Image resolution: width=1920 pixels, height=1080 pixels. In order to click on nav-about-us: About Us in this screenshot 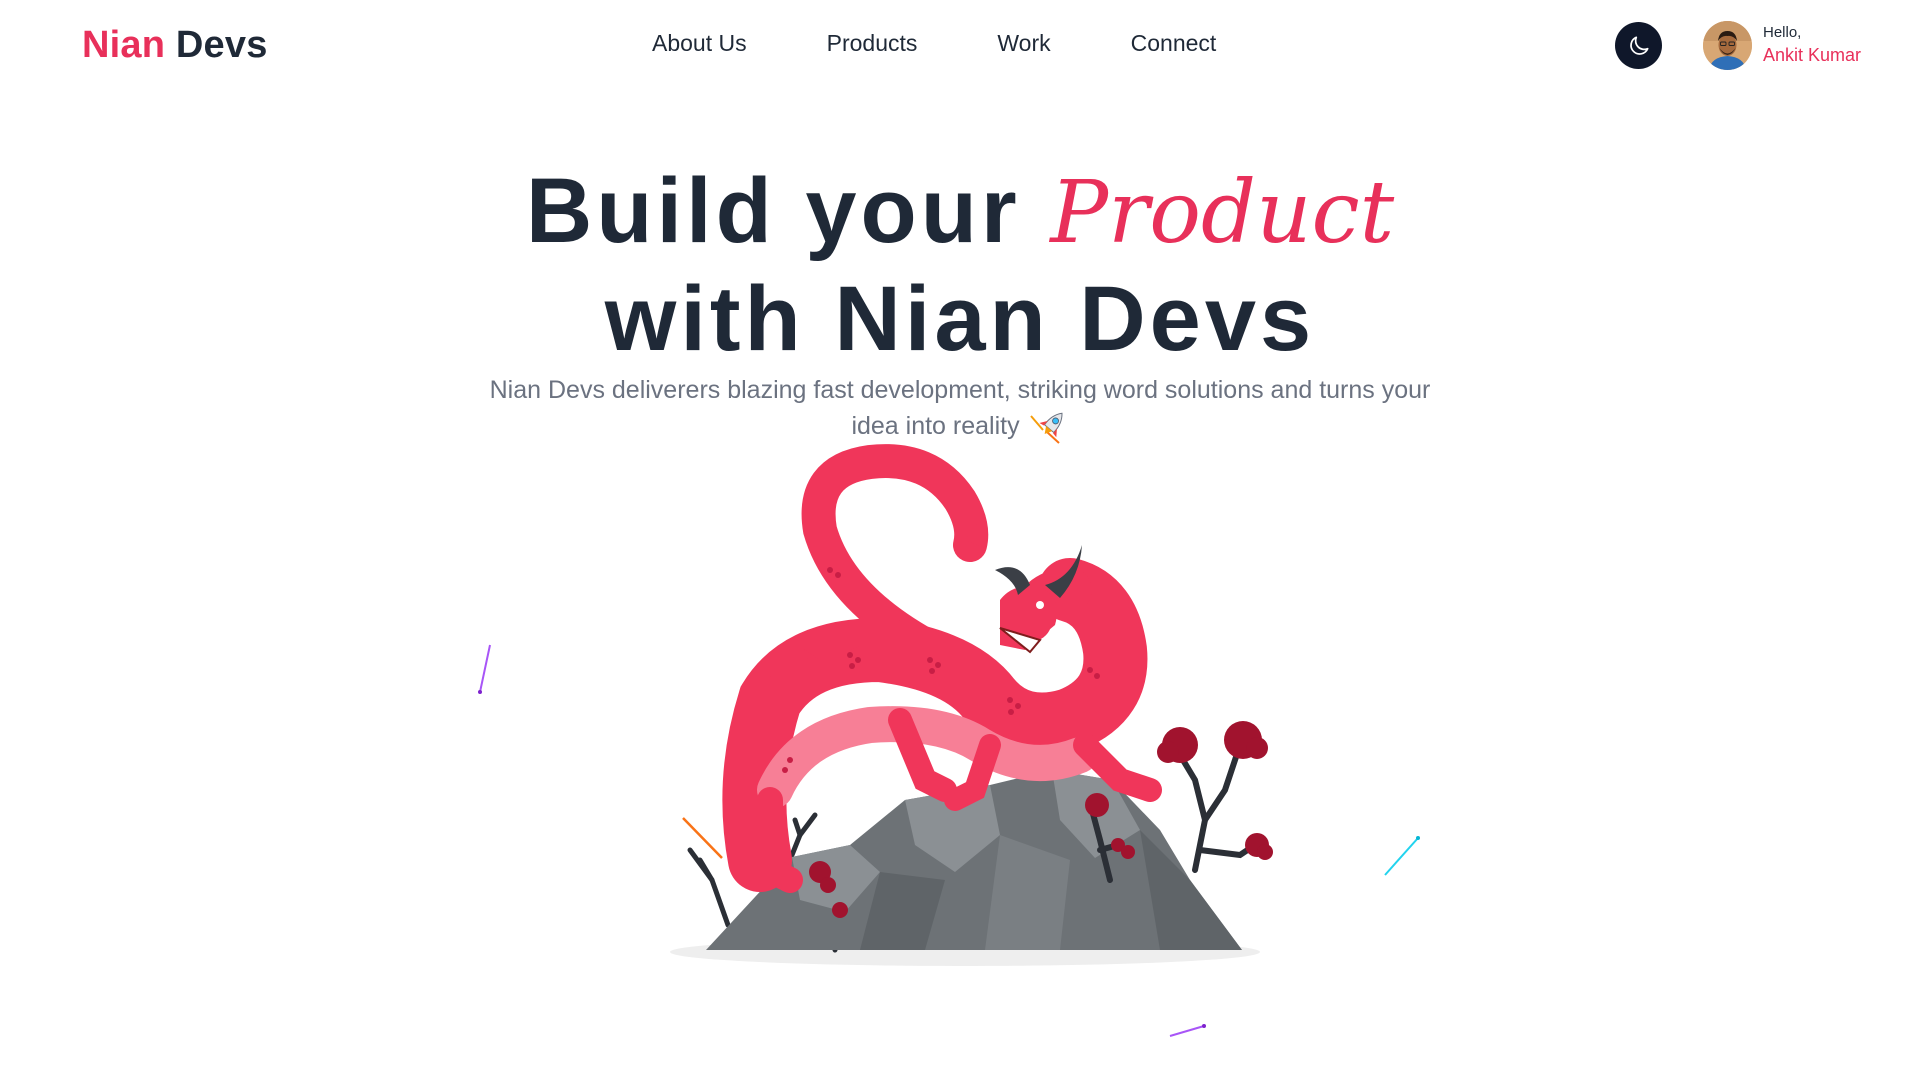, I will do `click(699, 43)`.